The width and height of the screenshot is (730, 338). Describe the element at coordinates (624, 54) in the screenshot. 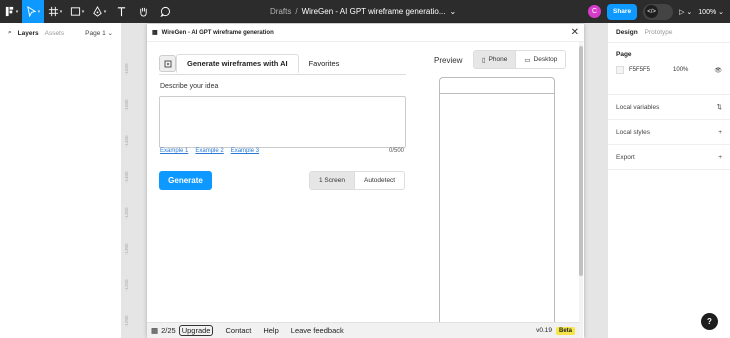

I see `page-heading: Page` at that location.